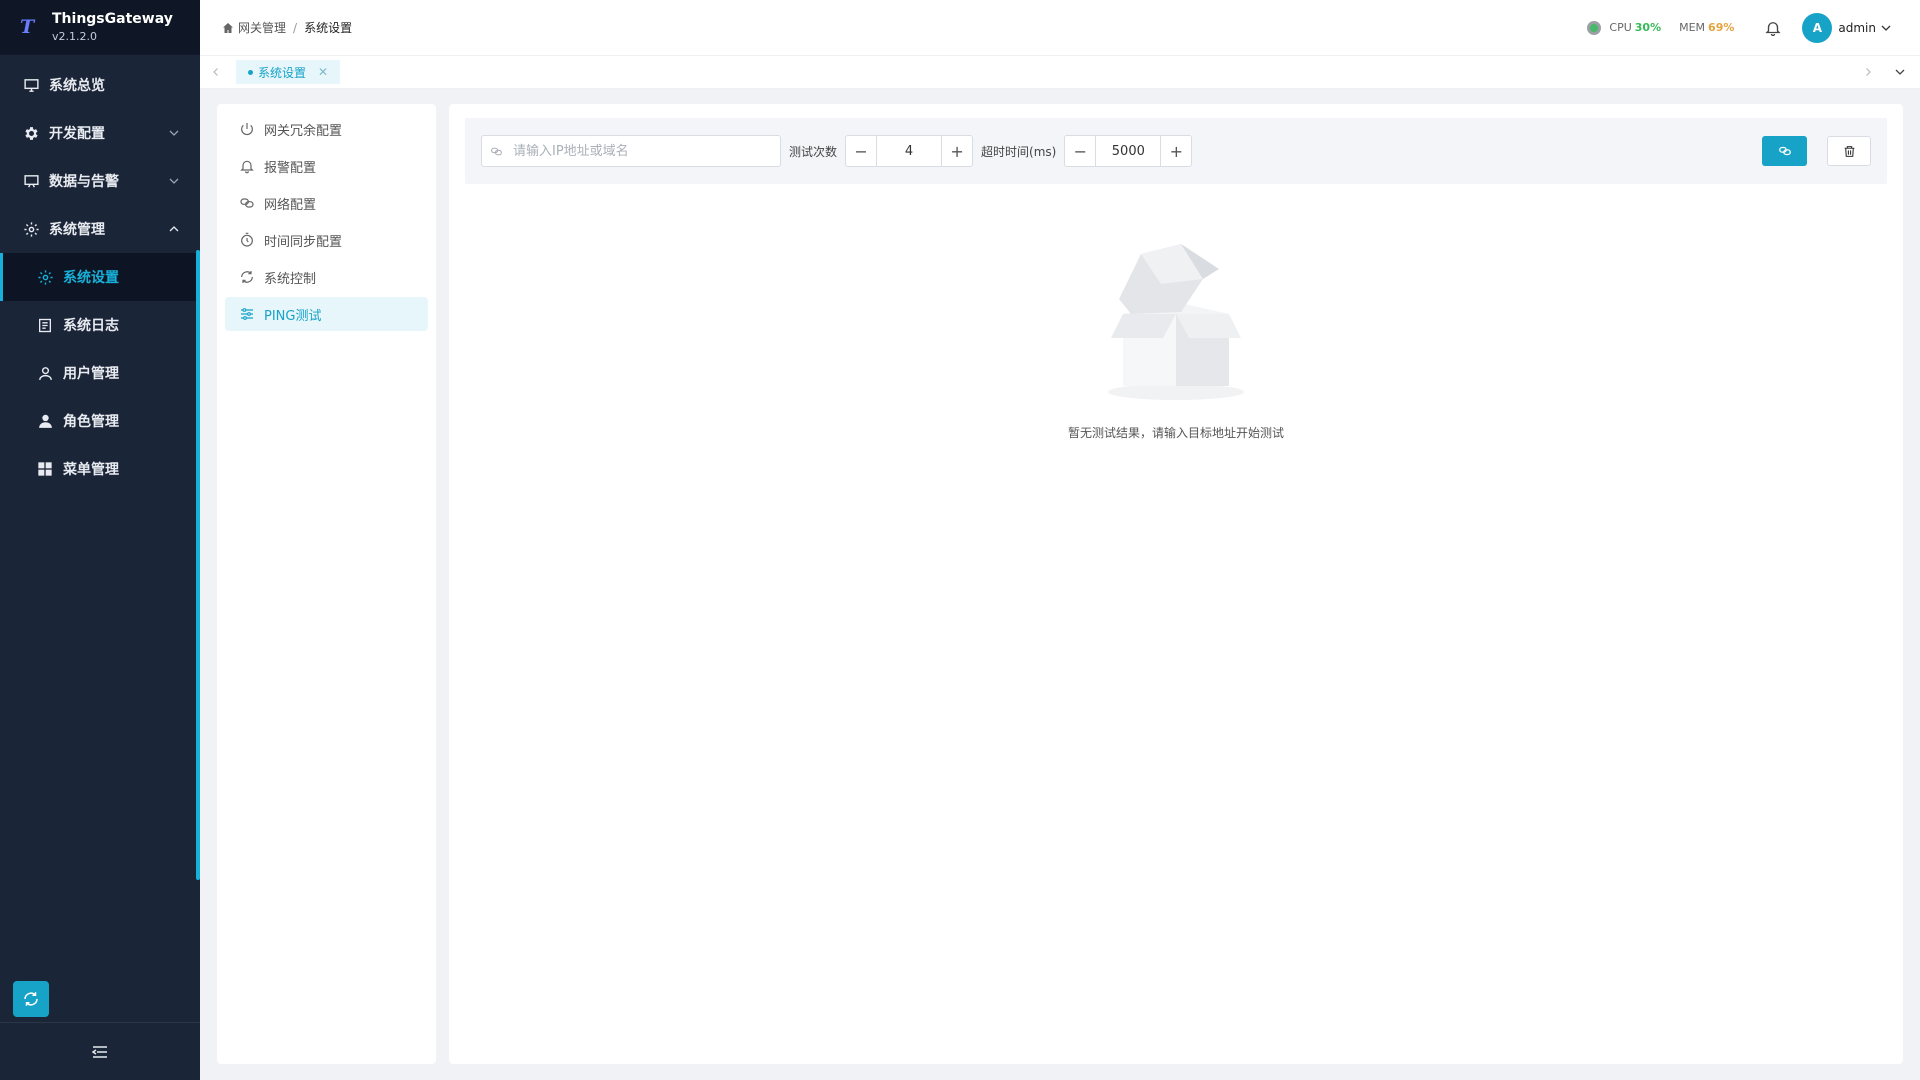 Image resolution: width=1920 pixels, height=1080 pixels. I want to click on host-input, so click(641, 151).